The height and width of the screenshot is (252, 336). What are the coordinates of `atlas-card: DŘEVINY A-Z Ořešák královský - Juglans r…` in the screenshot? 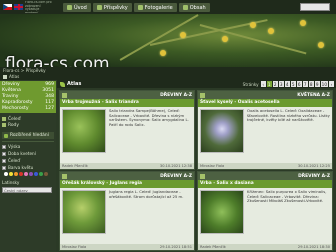 It's located at (127, 211).